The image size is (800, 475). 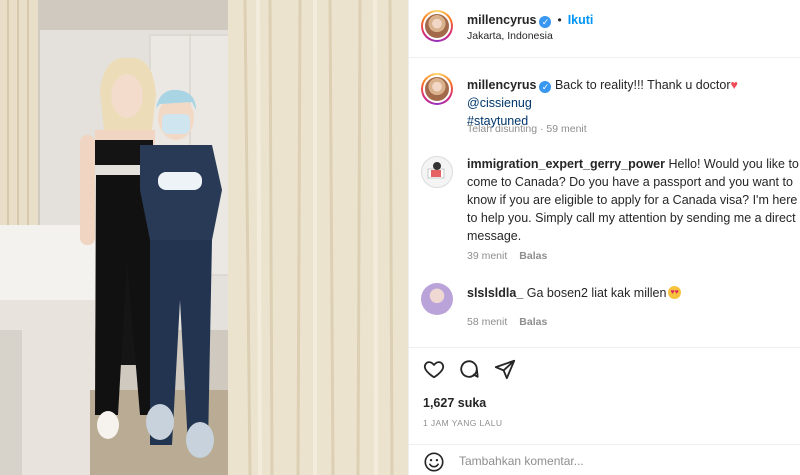 What do you see at coordinates (734, 85) in the screenshot?
I see `red-heart-emoji-icon: ♥` at bounding box center [734, 85].